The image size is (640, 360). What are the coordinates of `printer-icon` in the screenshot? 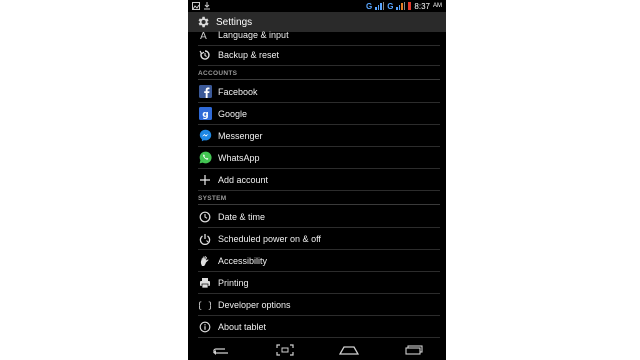 It's located at (205, 283).